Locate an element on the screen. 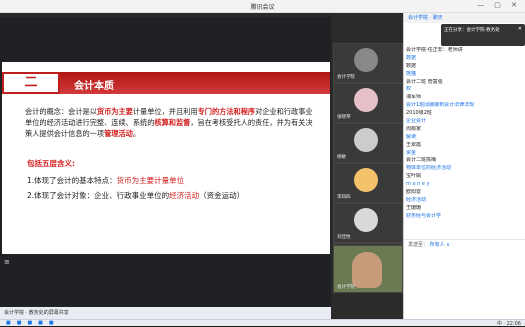 The width and height of the screenshot is (525, 327). concept-text-1: 会计是以 is located at coordinates (82, 111).